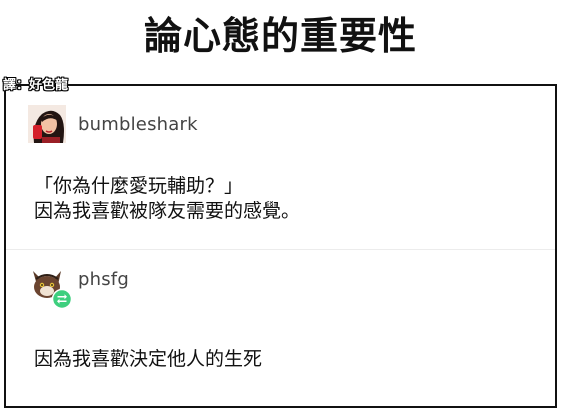 The image size is (561, 411). Describe the element at coordinates (138, 124) in the screenshot. I see `username: bumbleshark` at that location.